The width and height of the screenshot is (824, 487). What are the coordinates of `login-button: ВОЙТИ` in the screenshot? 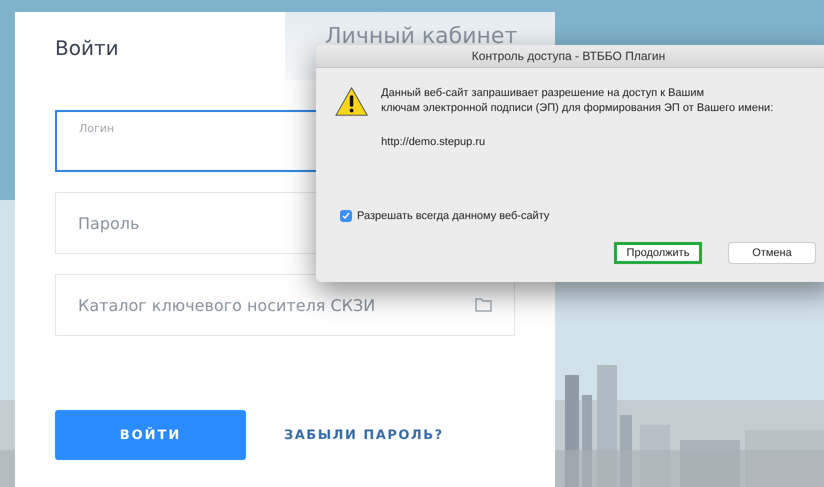 It's located at (150, 435).